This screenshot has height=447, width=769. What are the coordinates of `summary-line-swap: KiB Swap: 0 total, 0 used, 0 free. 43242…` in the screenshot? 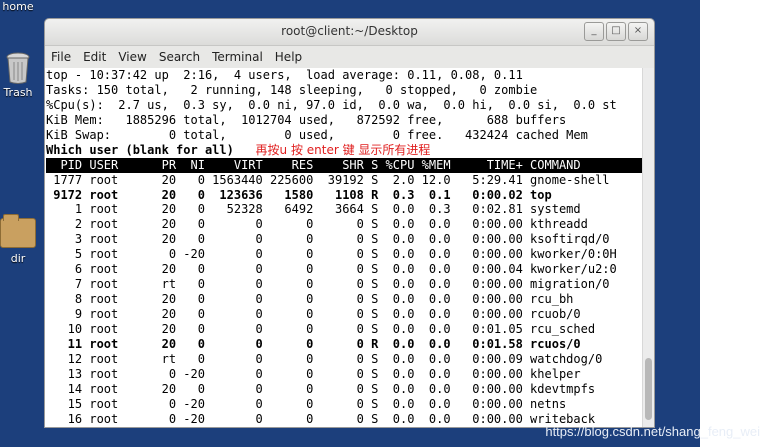 It's located at (317, 134).